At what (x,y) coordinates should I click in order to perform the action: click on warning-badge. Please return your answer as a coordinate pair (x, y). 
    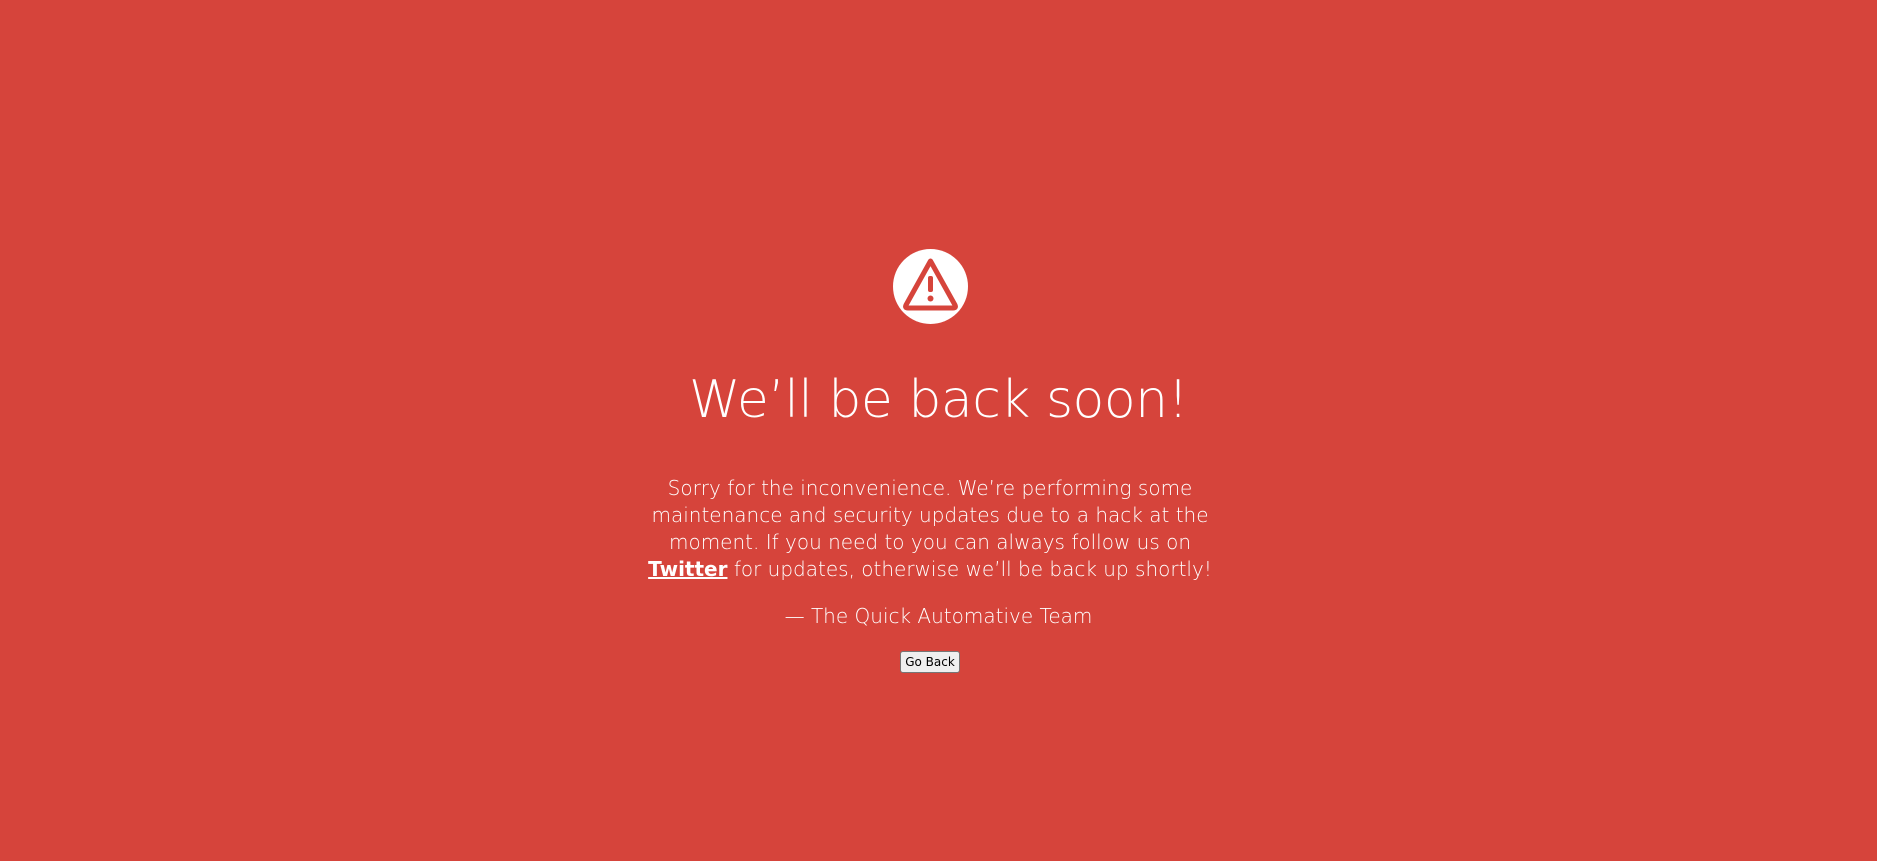
    Looking at the image, I should click on (930, 286).